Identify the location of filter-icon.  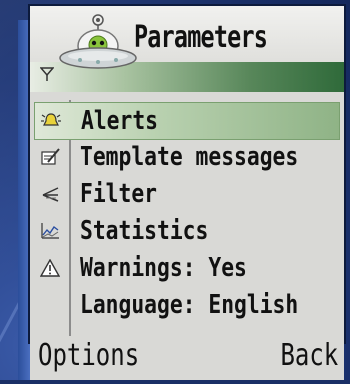
(50, 194).